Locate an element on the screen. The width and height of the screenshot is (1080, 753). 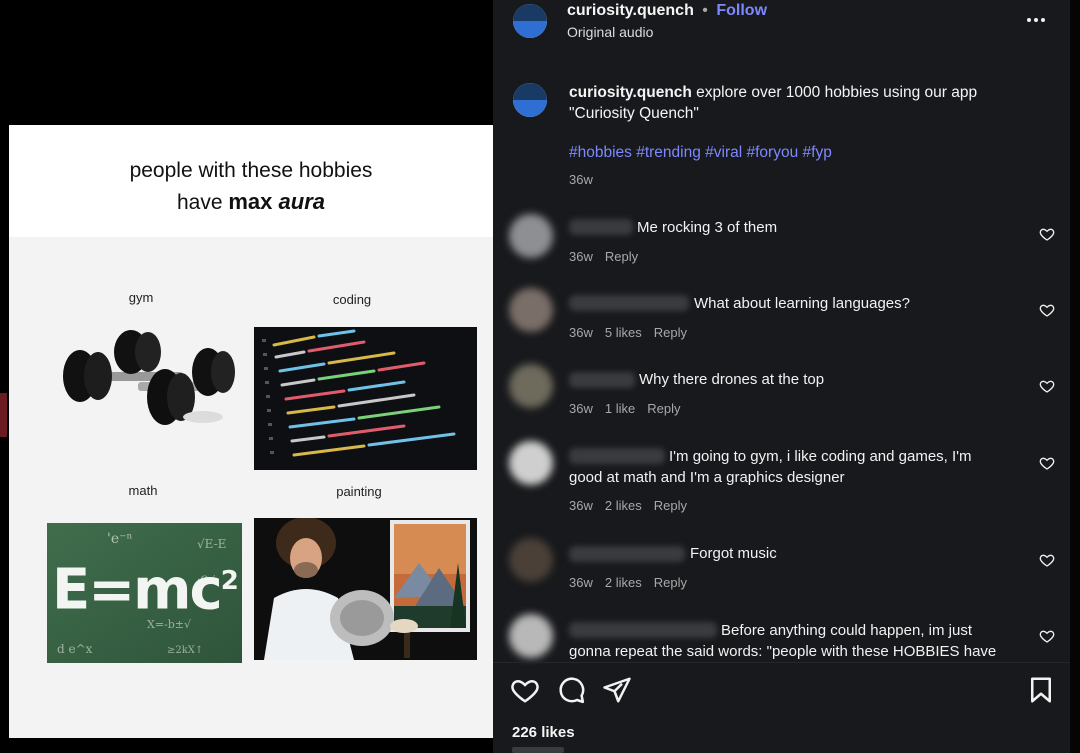
comment-text: Me rocking 3 of them is located at coordinates (707, 227).